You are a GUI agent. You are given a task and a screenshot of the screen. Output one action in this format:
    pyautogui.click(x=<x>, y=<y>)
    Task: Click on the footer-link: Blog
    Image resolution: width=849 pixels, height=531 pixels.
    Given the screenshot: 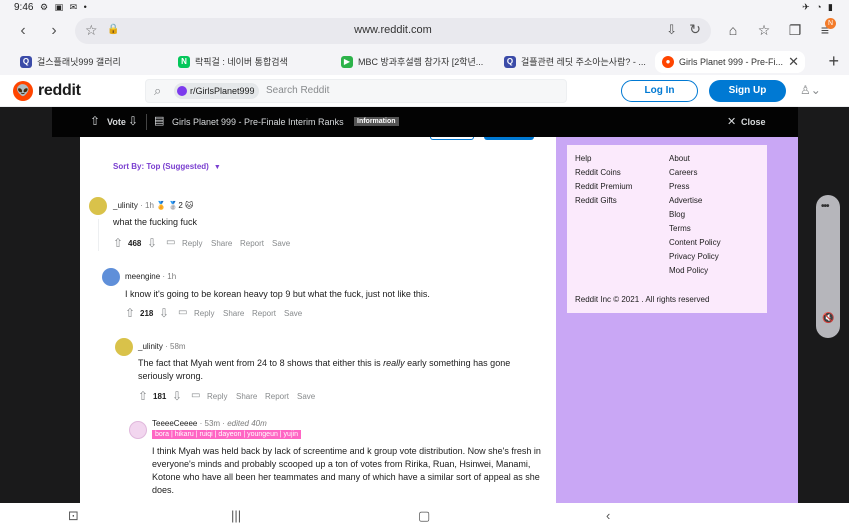 What is the action you would take?
    pyautogui.click(x=677, y=214)
    